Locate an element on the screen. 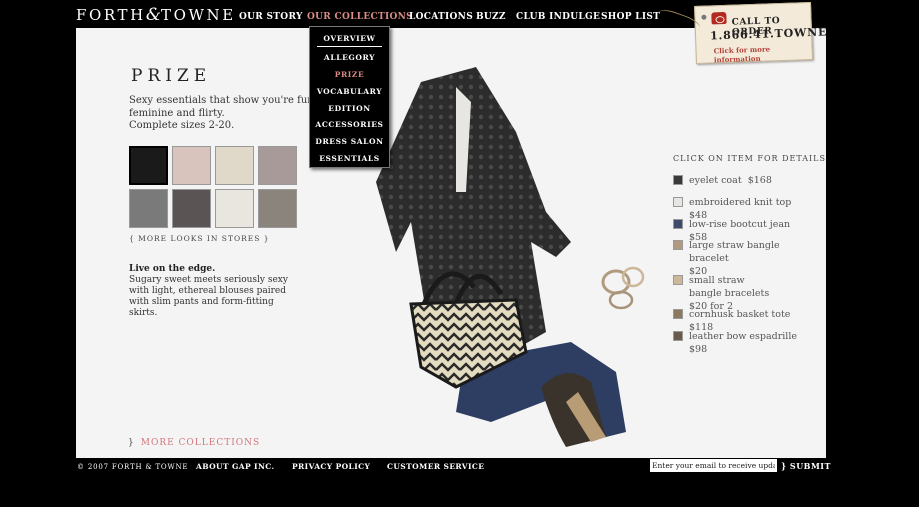 The width and height of the screenshot is (919, 507). nav-shop-list: SHOP LIST is located at coordinates (630, 17).